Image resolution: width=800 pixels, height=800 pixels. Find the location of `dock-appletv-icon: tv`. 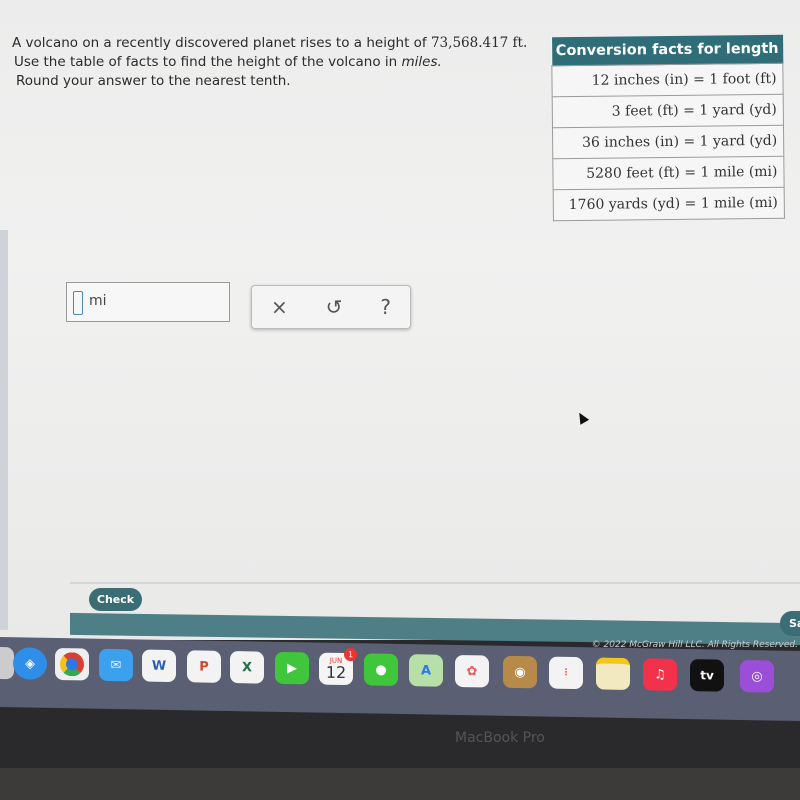

dock-appletv-icon: tv is located at coordinates (707, 675).